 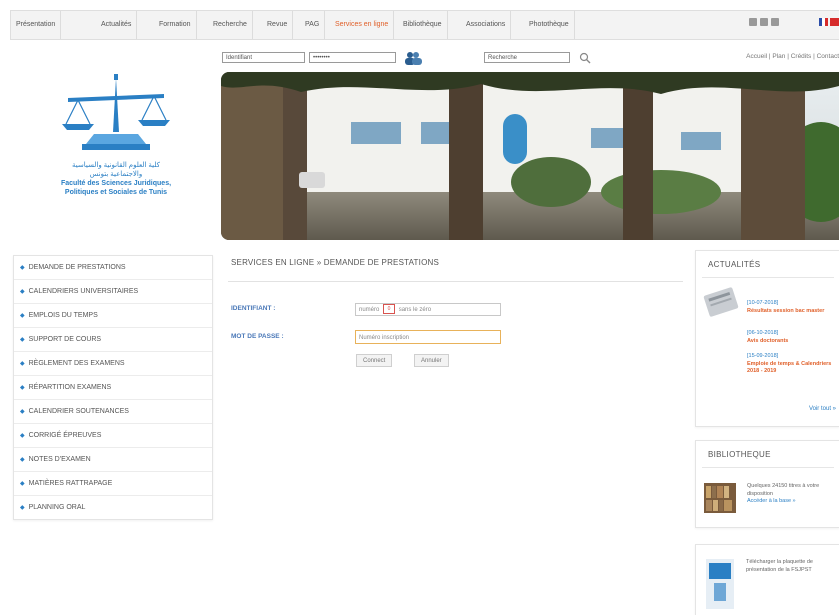 I want to click on menu-item-demande-prestations: ◆ DEMANDE DE PRESTATIONS, so click(x=113, y=268).